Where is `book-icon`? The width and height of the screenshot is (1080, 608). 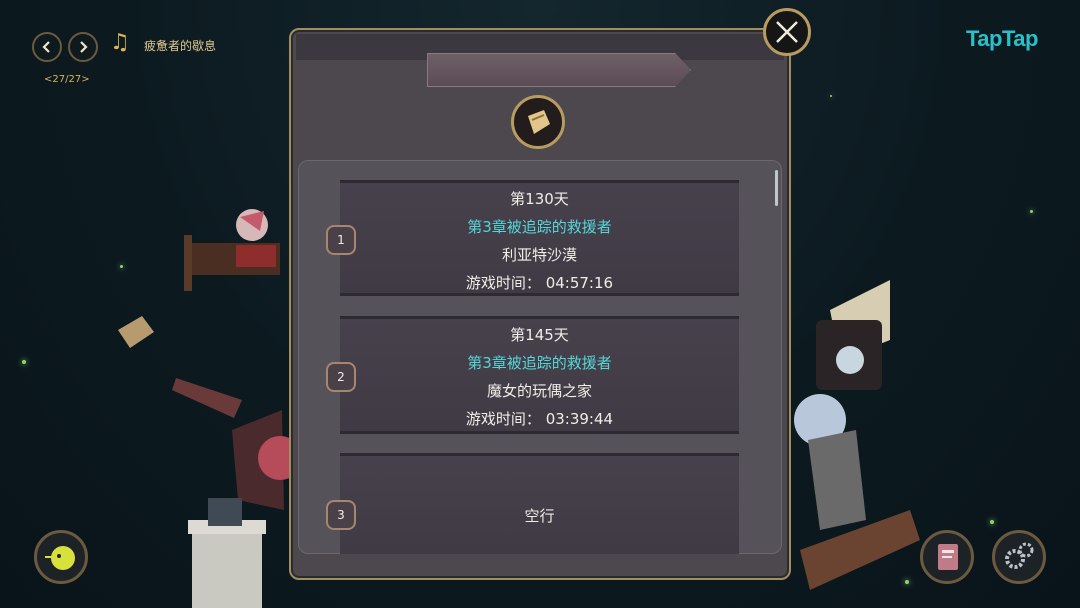 book-icon is located at coordinates (948, 557).